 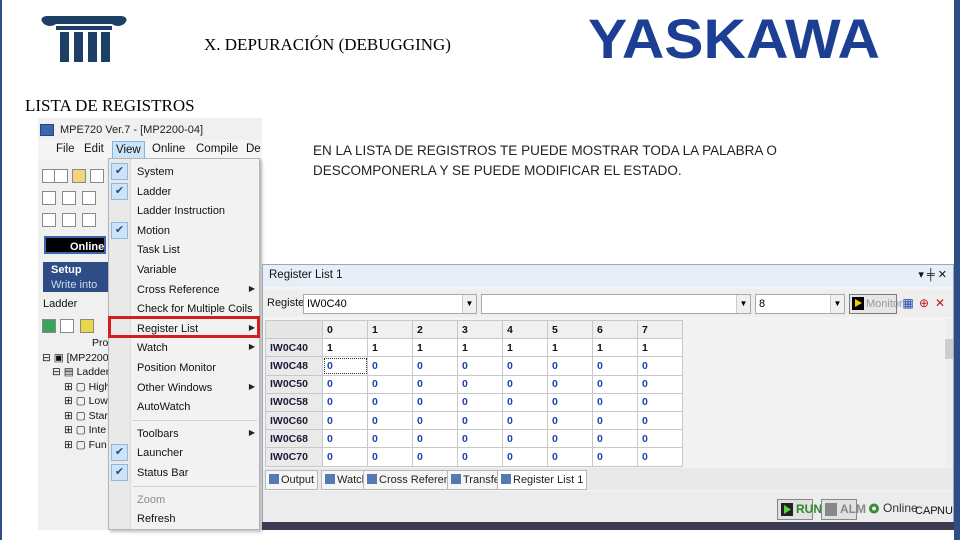 What do you see at coordinates (78, 416) in the screenshot?
I see `tree-node-start: ⊞ ▢ Star` at bounding box center [78, 416].